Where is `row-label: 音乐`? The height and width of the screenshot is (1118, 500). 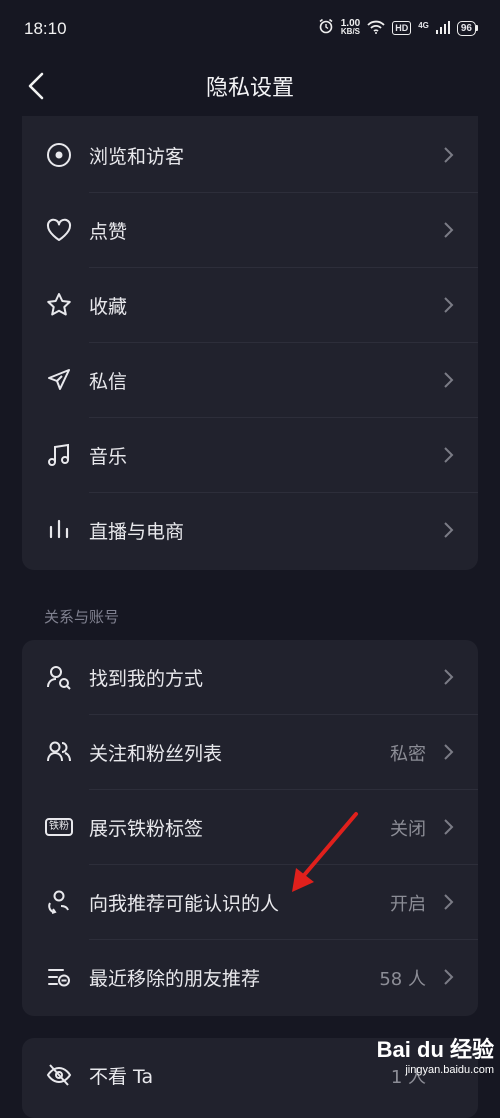
row-label: 音乐 is located at coordinates (108, 457).